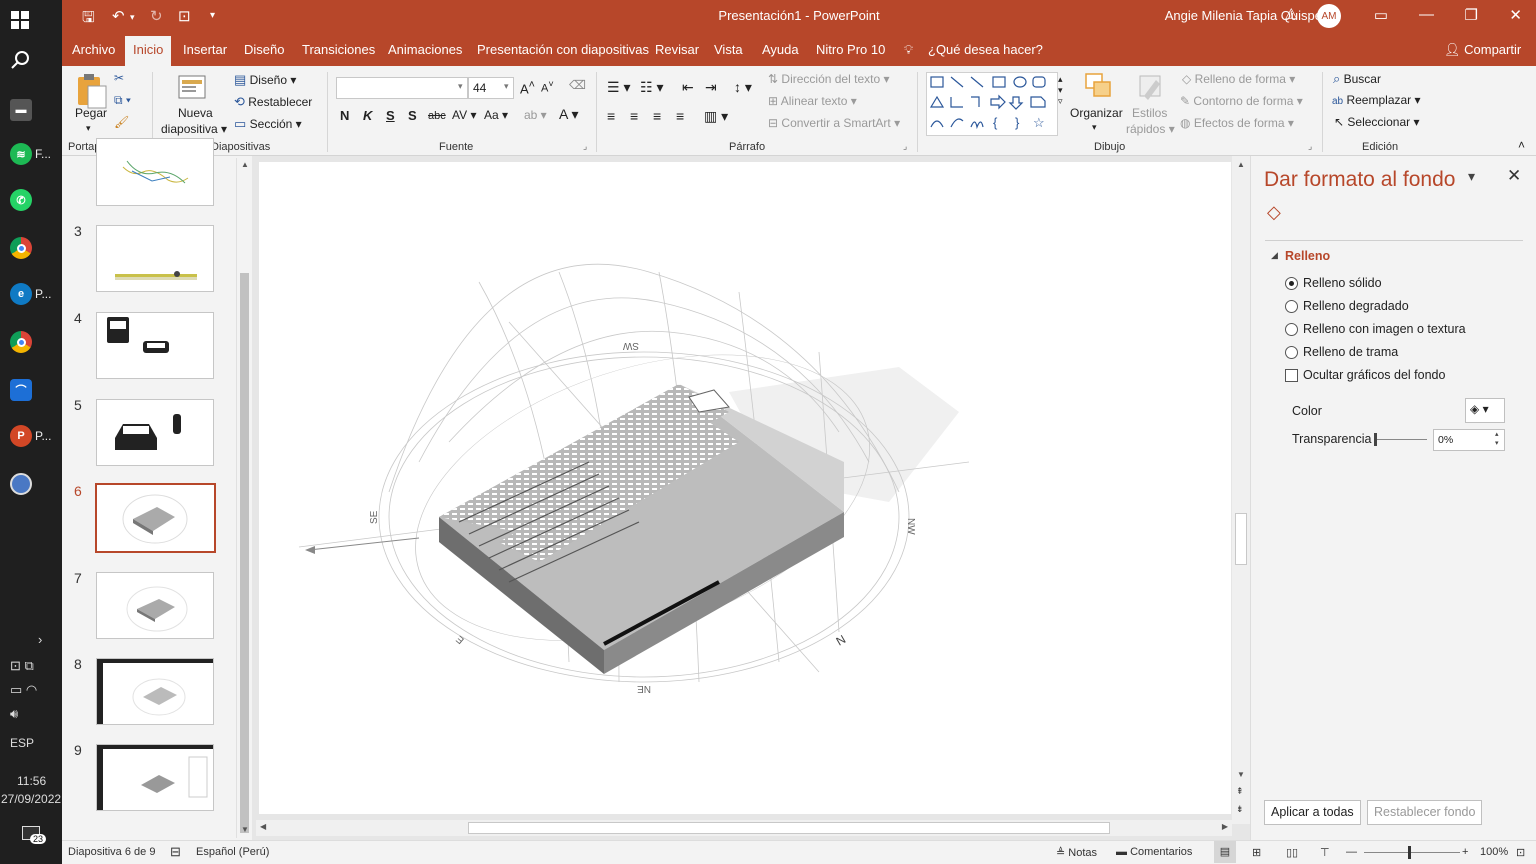 This screenshot has height=864, width=1536. Describe the element at coordinates (119, 78) in the screenshot. I see `cut-icon: ✂` at that location.